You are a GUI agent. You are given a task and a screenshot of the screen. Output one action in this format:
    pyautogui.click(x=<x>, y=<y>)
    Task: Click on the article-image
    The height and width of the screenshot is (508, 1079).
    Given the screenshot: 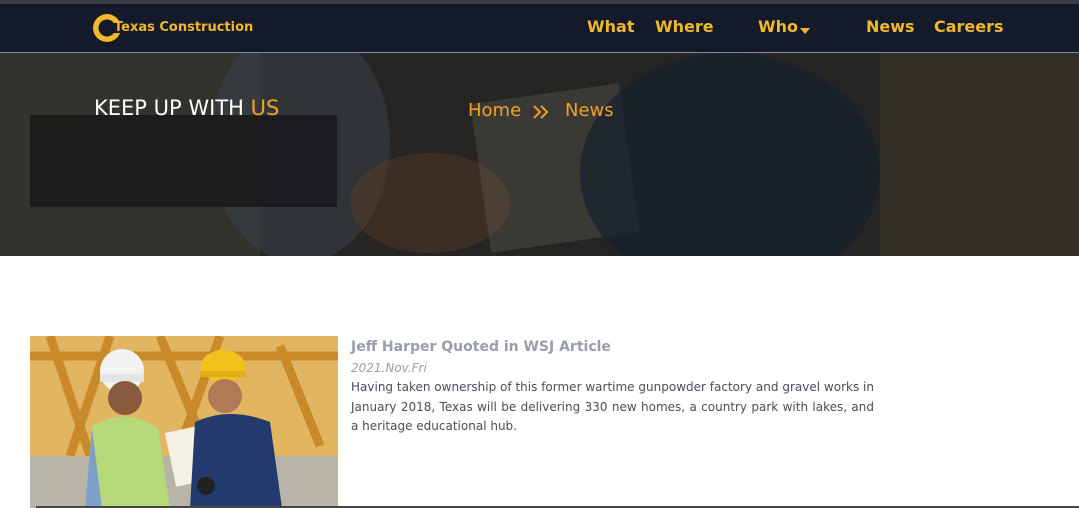 What is the action you would take?
    pyautogui.click(x=184, y=422)
    